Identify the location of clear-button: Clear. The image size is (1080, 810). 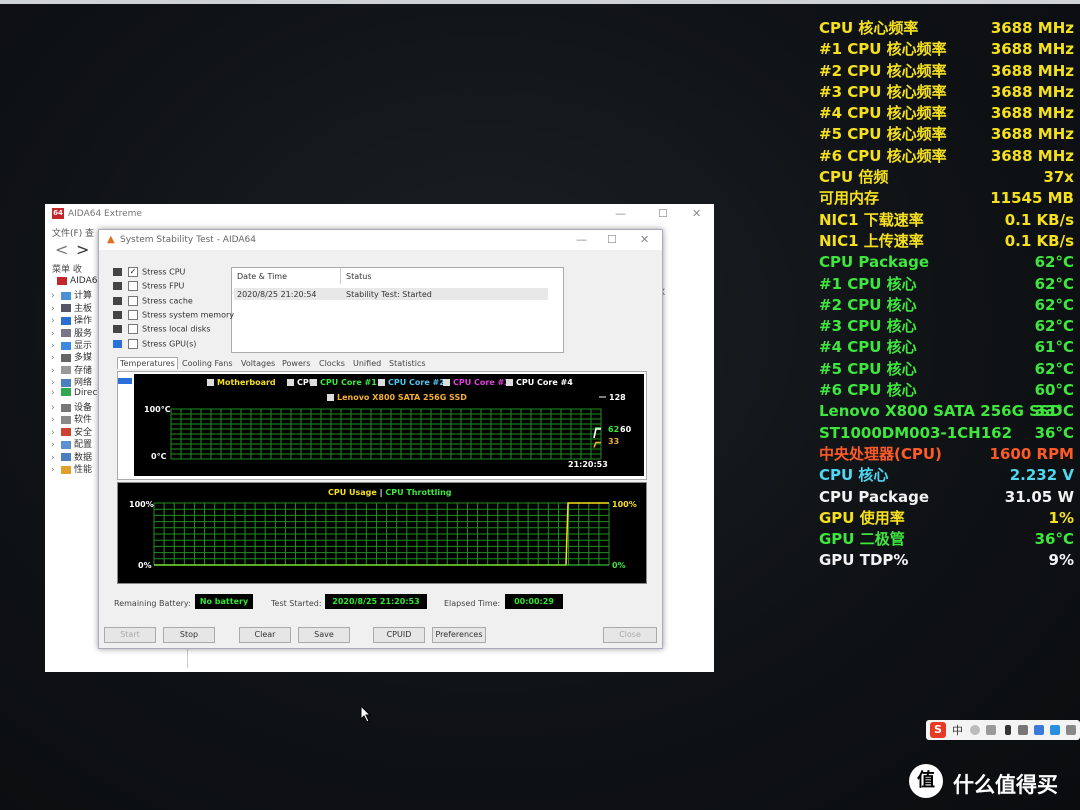
(265, 635).